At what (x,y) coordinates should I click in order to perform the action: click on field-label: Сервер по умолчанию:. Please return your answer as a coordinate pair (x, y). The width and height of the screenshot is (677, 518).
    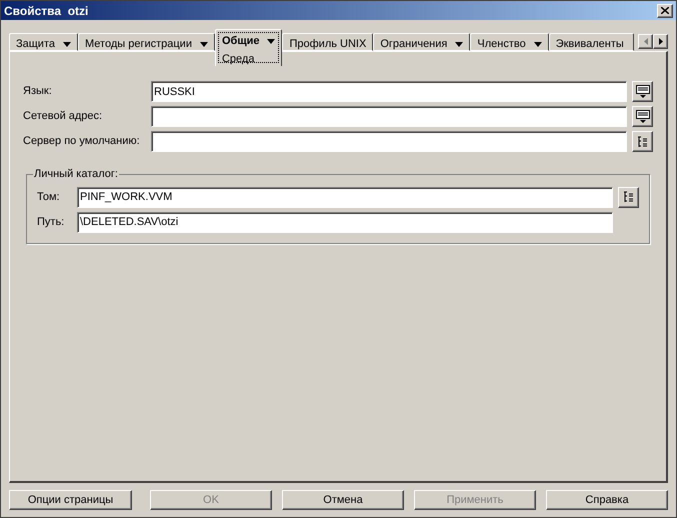
    Looking at the image, I should click on (82, 142).